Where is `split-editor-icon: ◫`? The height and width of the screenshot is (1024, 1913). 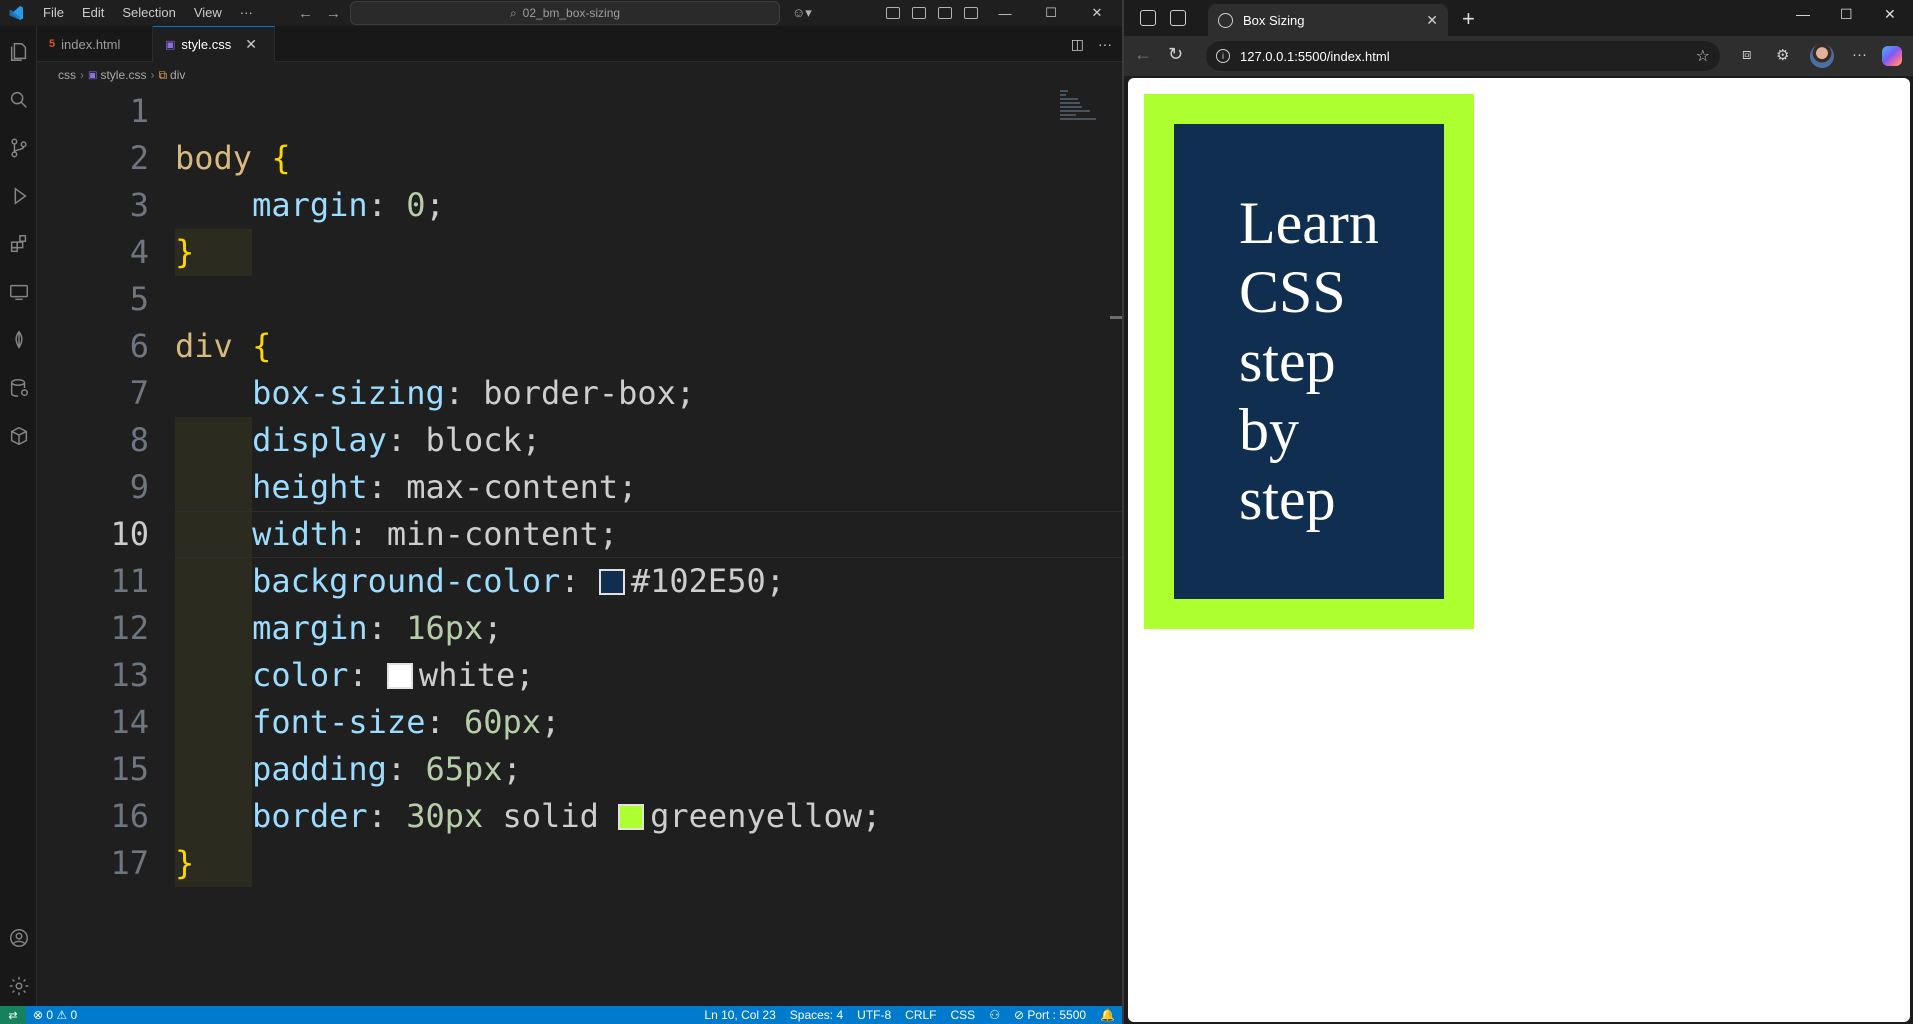 split-editor-icon: ◫ is located at coordinates (1077, 44).